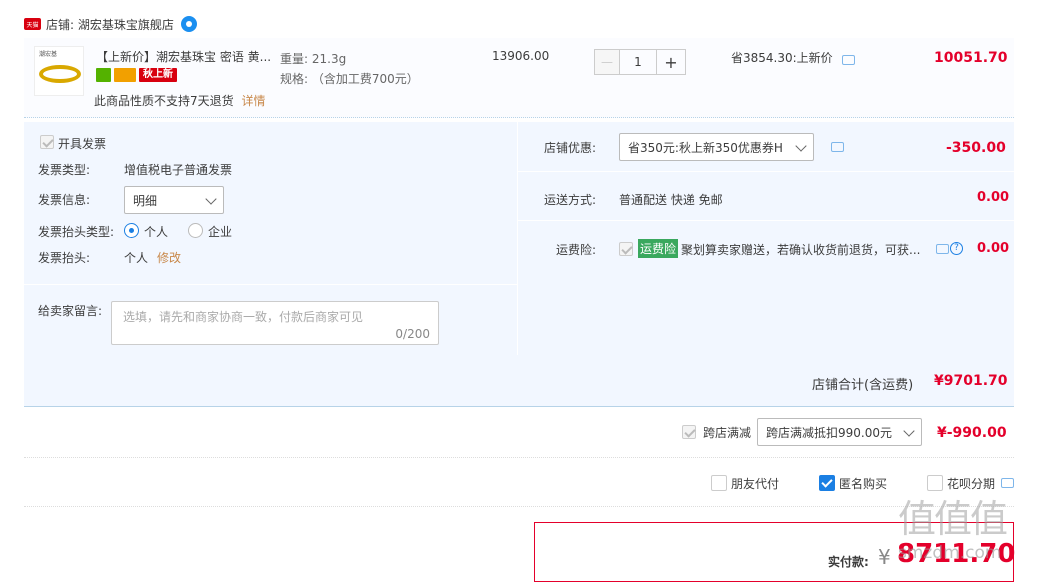  Describe the element at coordinates (626, 249) in the screenshot. I see `insurance-checkbox` at that location.